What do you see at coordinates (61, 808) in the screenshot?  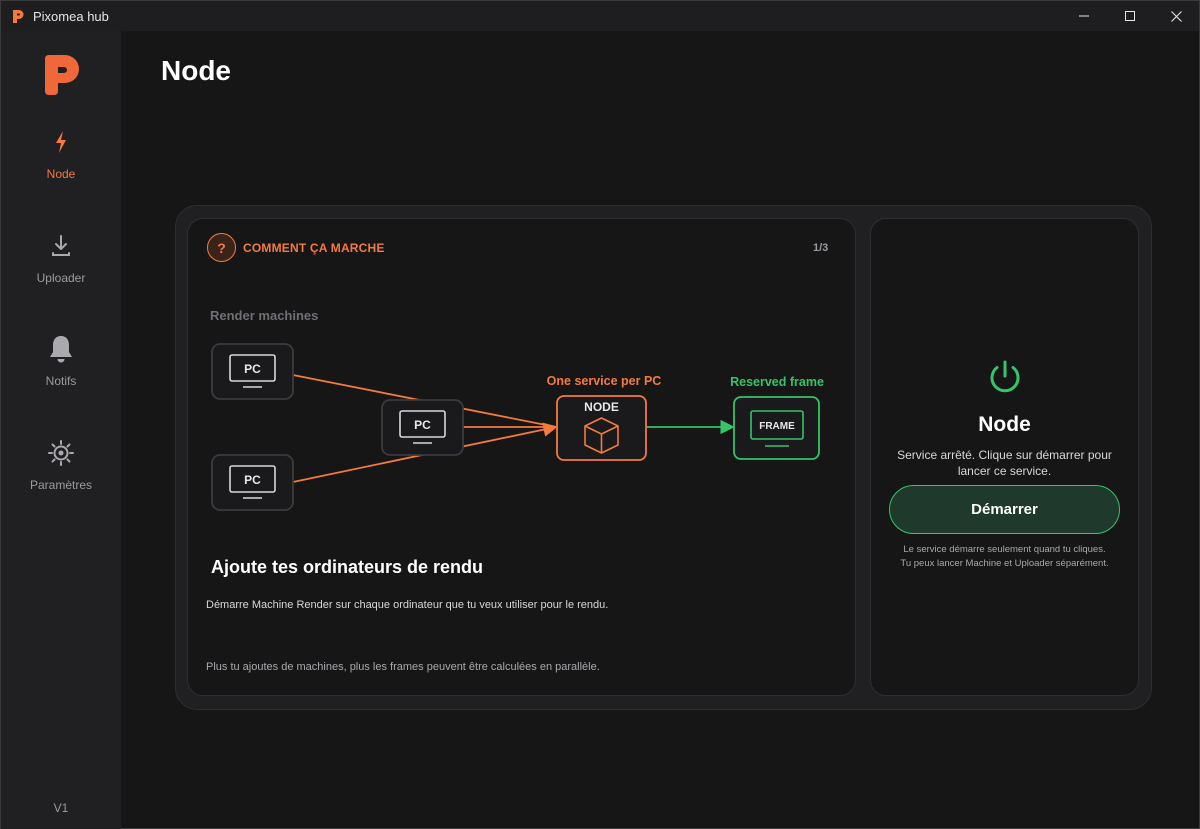 I see `version-label: V1` at bounding box center [61, 808].